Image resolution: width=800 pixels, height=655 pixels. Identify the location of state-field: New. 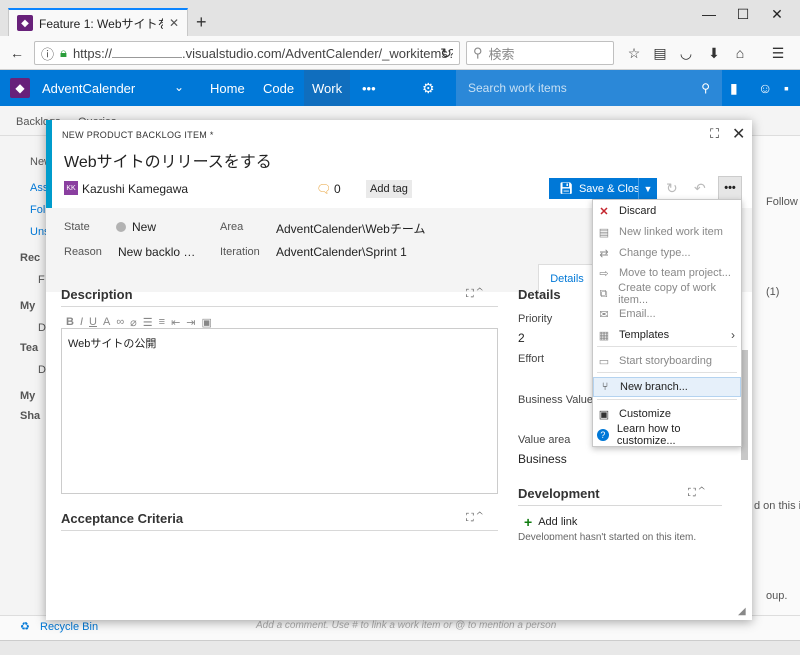
(144, 227).